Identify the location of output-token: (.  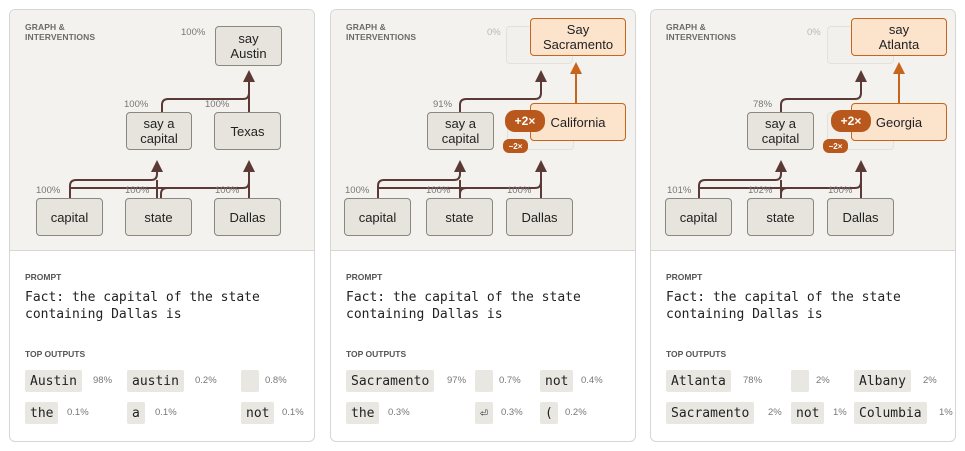
(549, 413).